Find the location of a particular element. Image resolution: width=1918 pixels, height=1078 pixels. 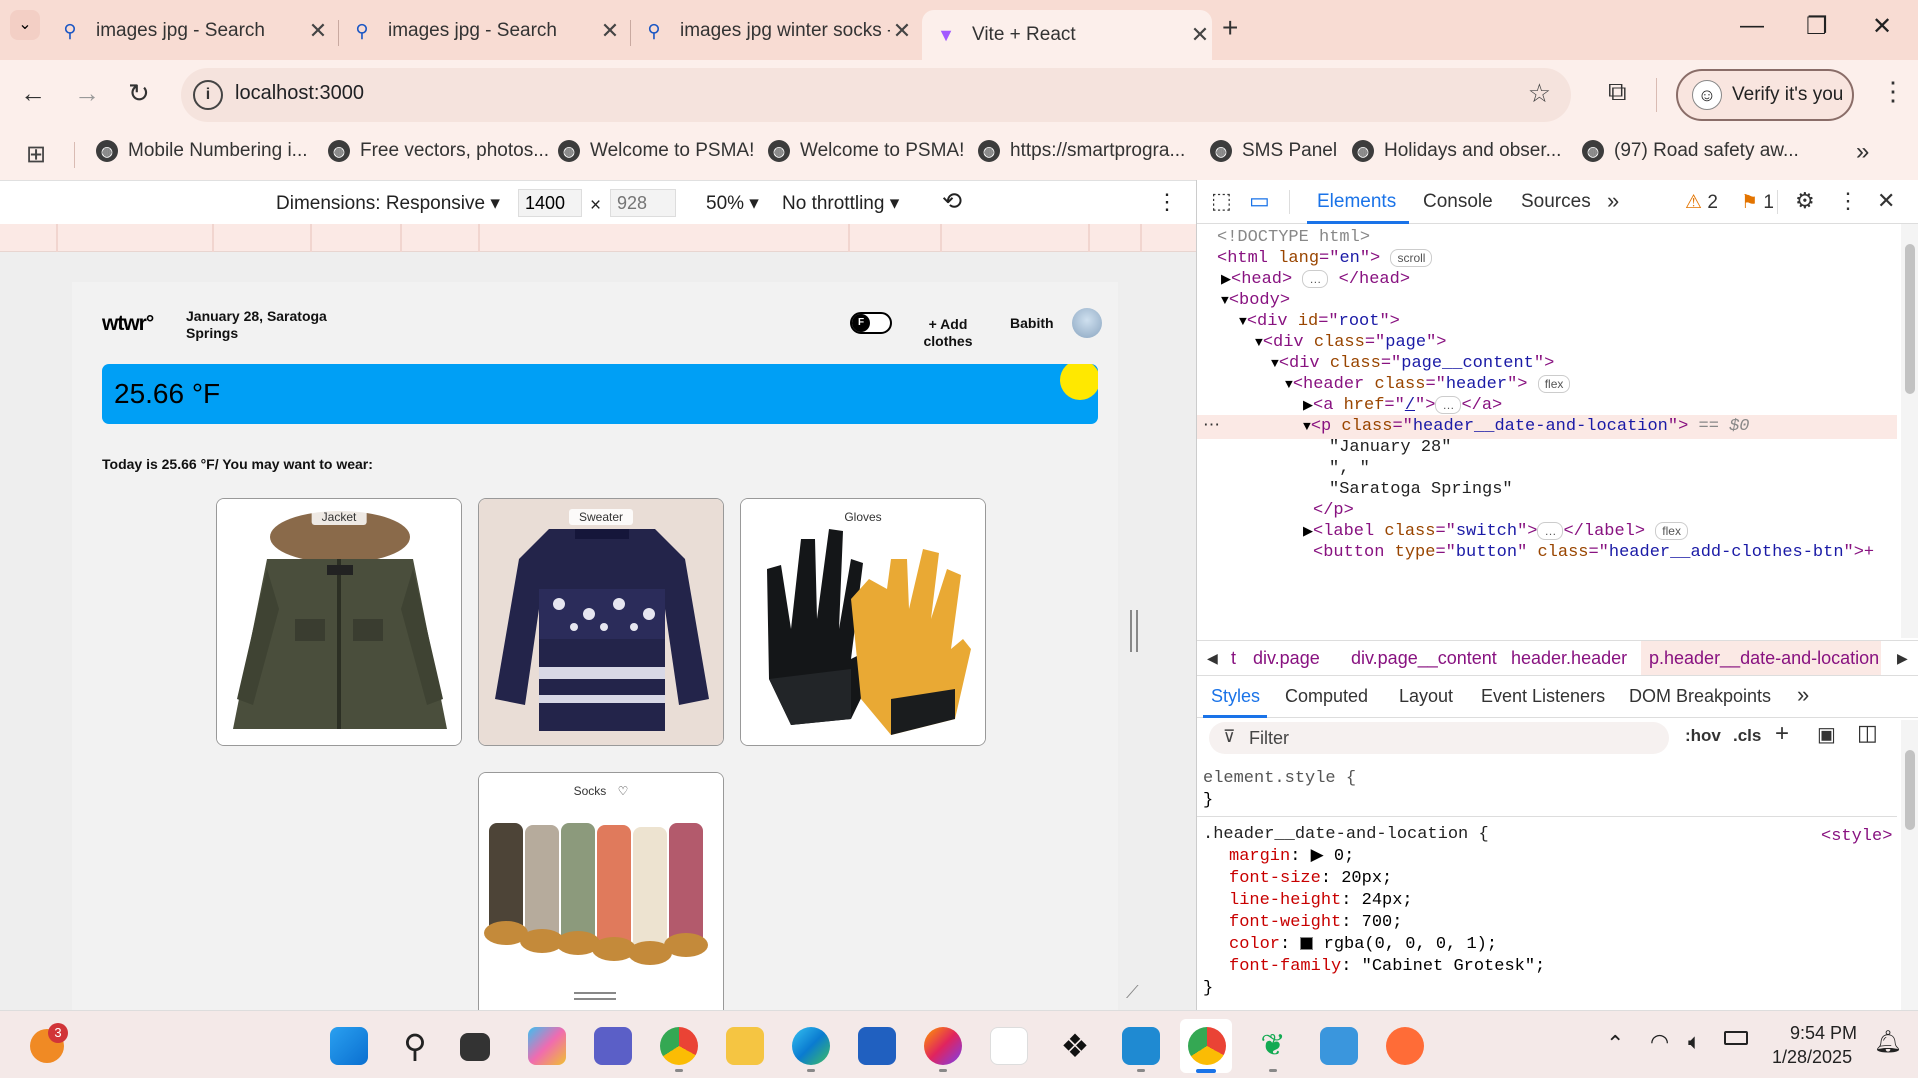

more-bookmarks-icon: » is located at coordinates (1862, 152).